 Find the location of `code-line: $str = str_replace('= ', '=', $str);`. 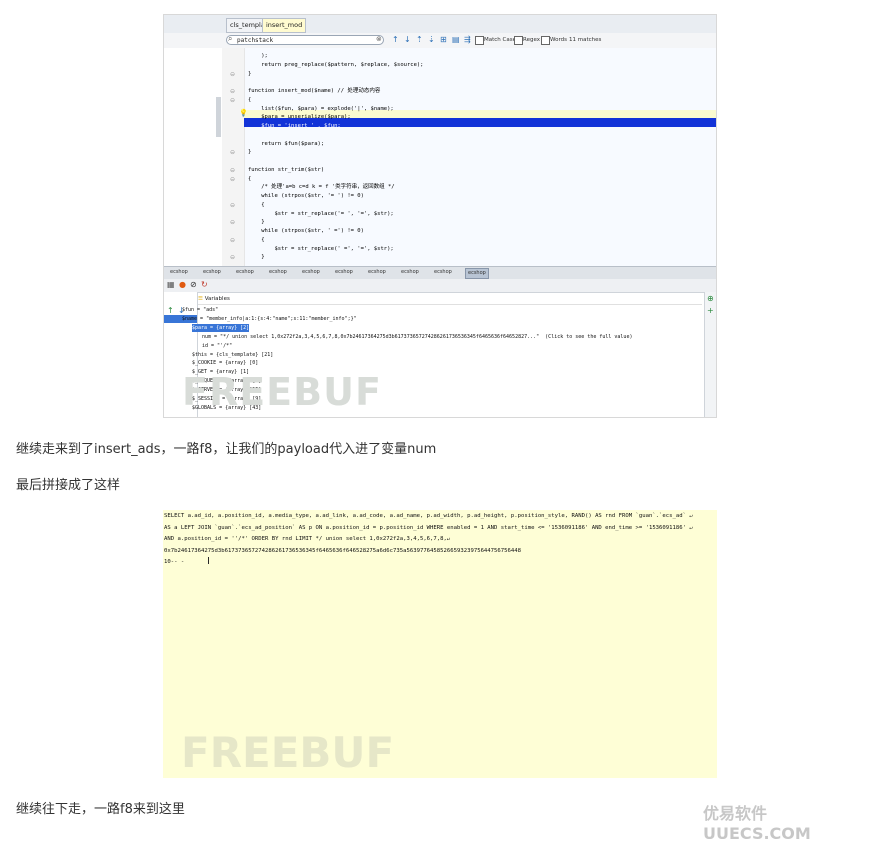

code-line: $str = str_replace('= ', '=', $str); is located at coordinates (321, 213).